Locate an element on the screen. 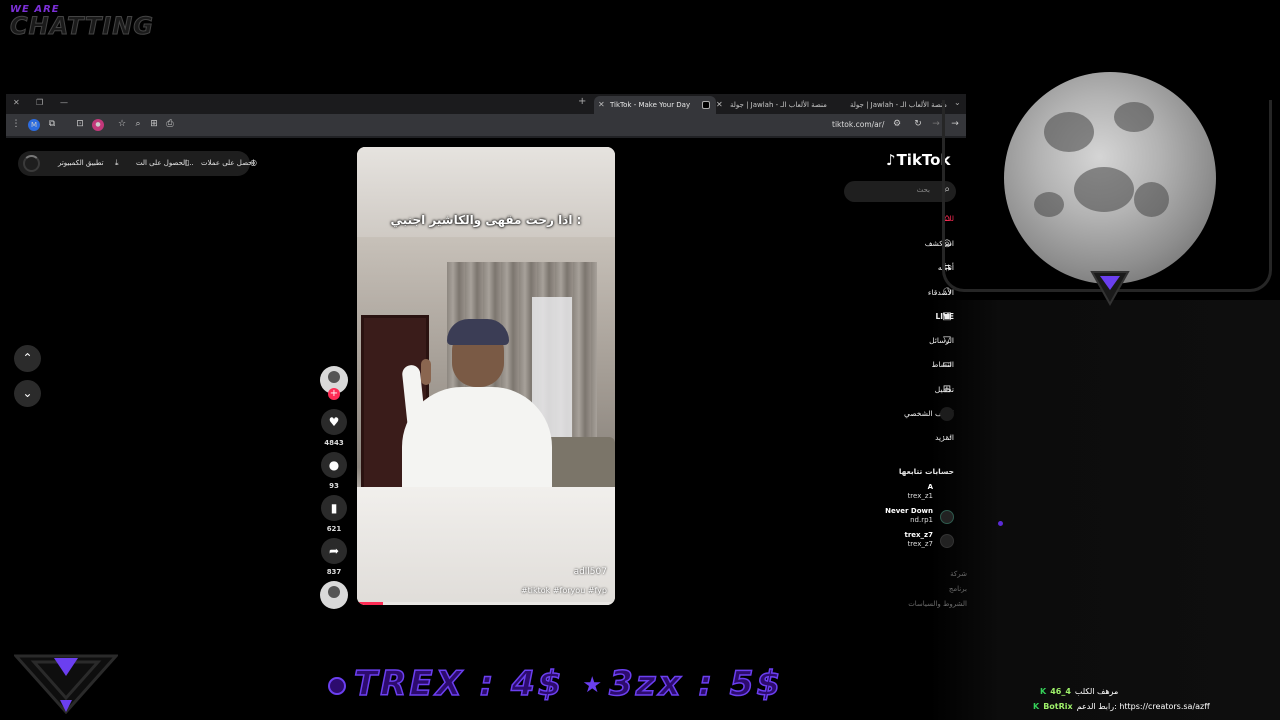  account-handle: trex_z7 is located at coordinates (920, 544).